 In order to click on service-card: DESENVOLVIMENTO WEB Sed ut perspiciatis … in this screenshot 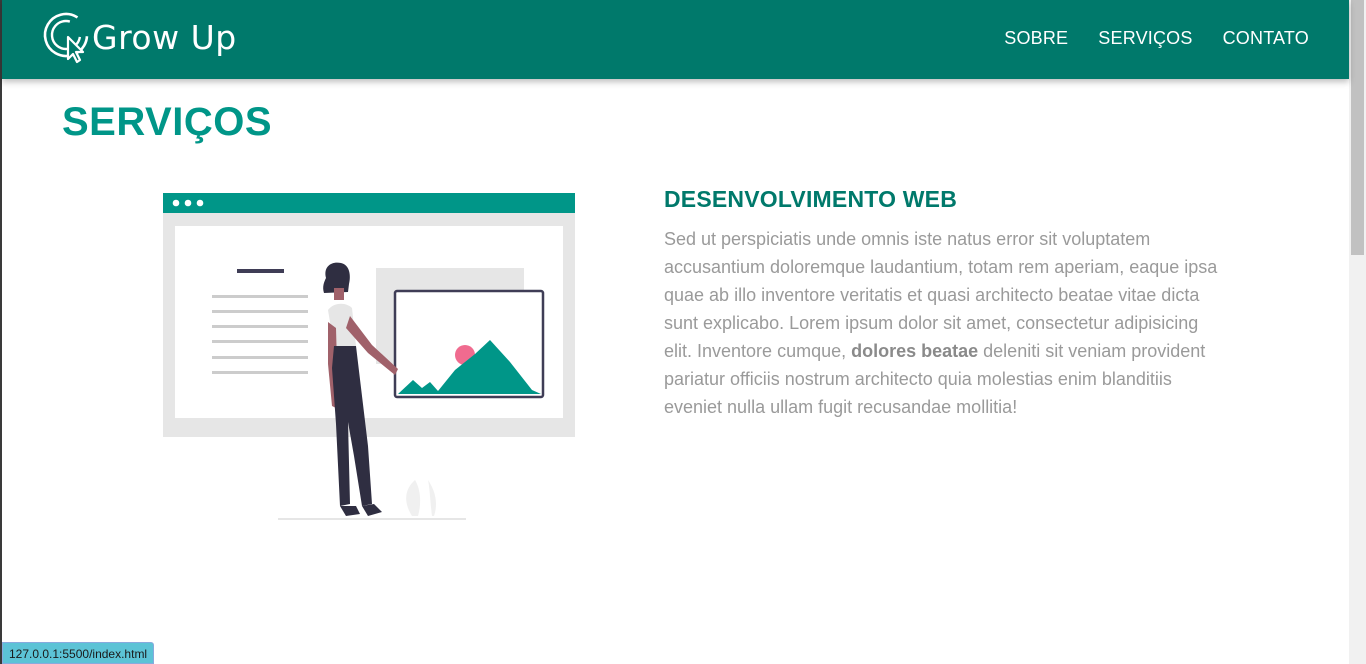, I will do `click(944, 303)`.